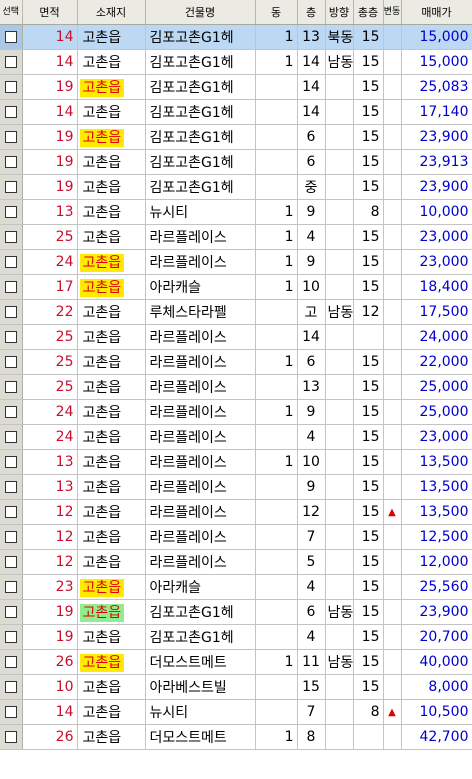 The height and width of the screenshot is (779, 472). I want to click on table-row: 25 고촌읍 라르플레이스 1 6 15 22,000, so click(236, 362).